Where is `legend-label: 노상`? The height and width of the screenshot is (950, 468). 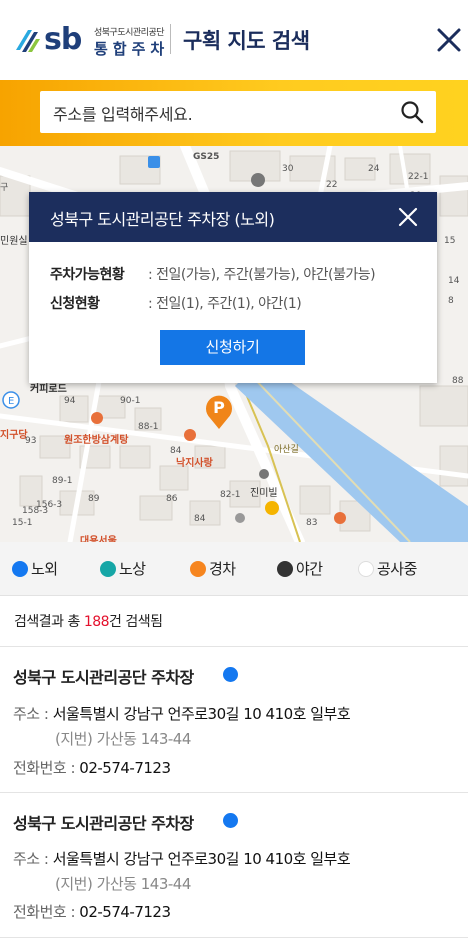 legend-label: 노상 is located at coordinates (132, 569).